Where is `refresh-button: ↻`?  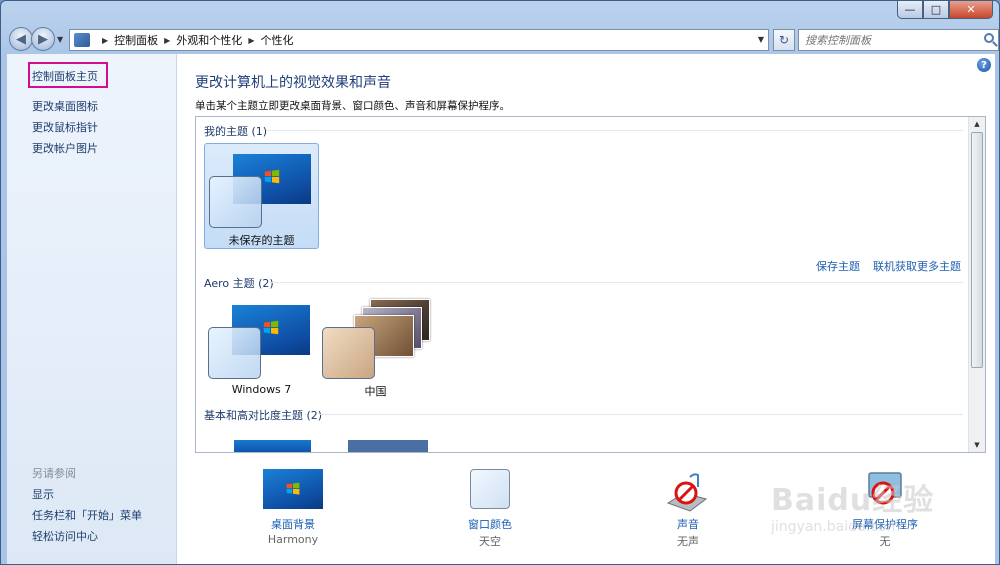
refresh-button: ↻ is located at coordinates (784, 40).